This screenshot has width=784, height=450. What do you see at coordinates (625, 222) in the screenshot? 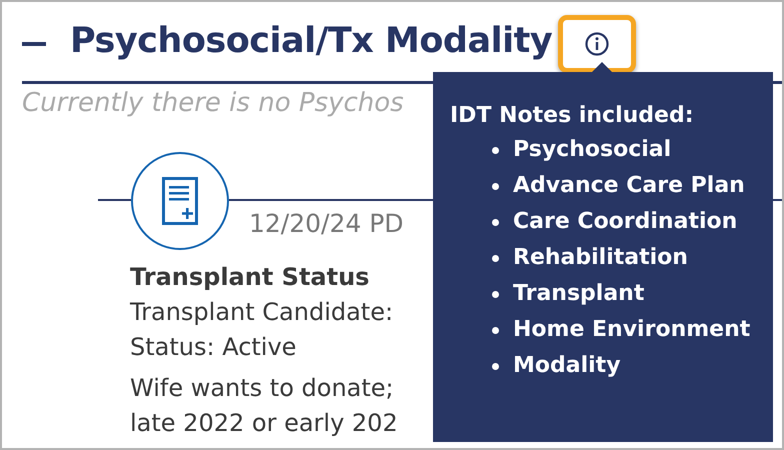
I see `list-item: Care Coordination` at bounding box center [625, 222].